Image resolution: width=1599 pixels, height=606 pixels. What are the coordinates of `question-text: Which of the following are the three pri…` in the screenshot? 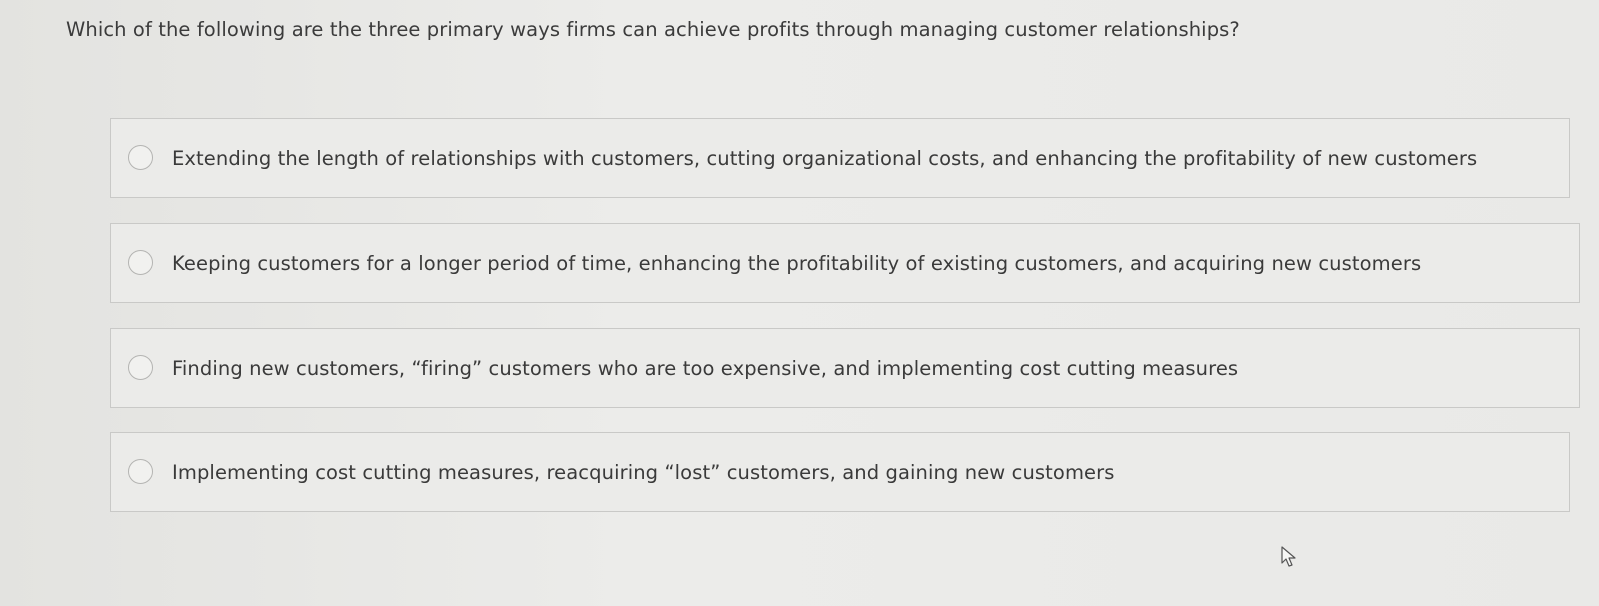 It's located at (653, 29).